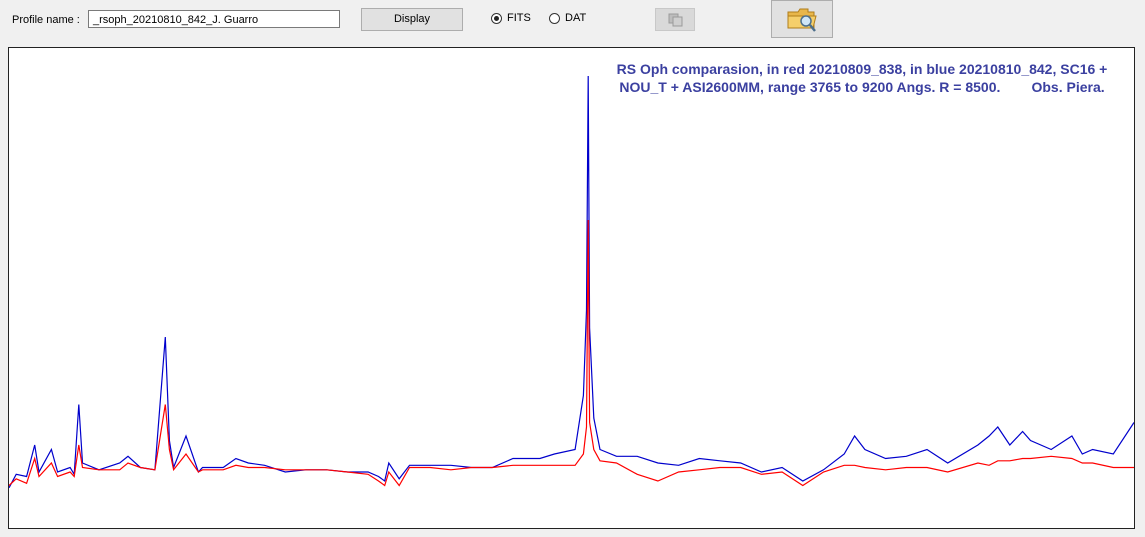 The height and width of the screenshot is (537, 1145). I want to click on dat-radio: DAT, so click(567, 18).